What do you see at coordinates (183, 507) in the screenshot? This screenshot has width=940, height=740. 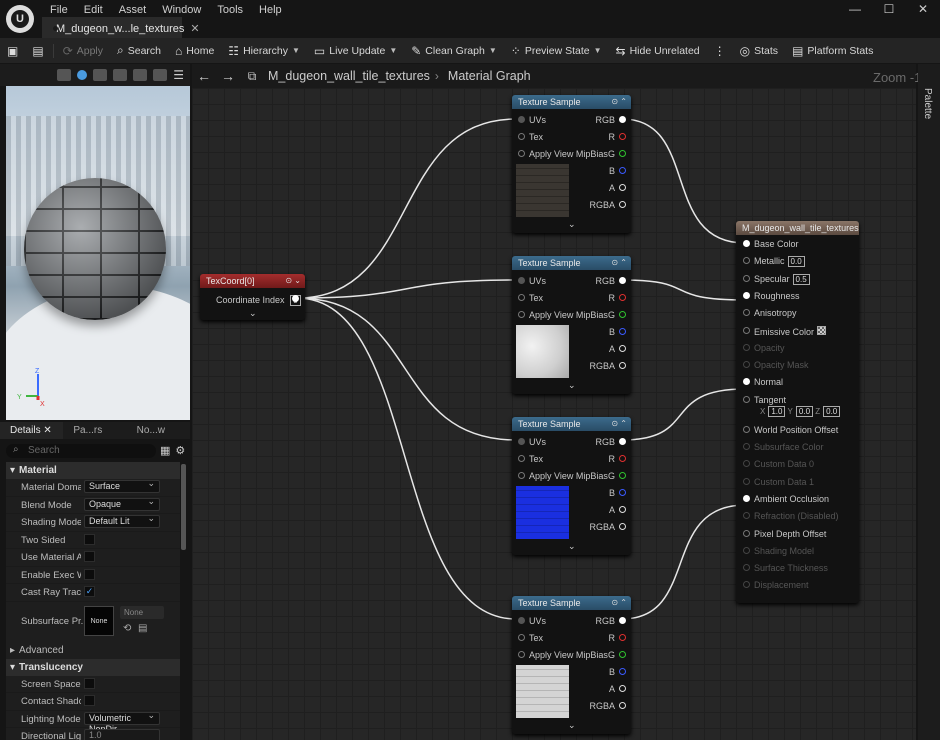 I see `details-scrollbar` at bounding box center [183, 507].